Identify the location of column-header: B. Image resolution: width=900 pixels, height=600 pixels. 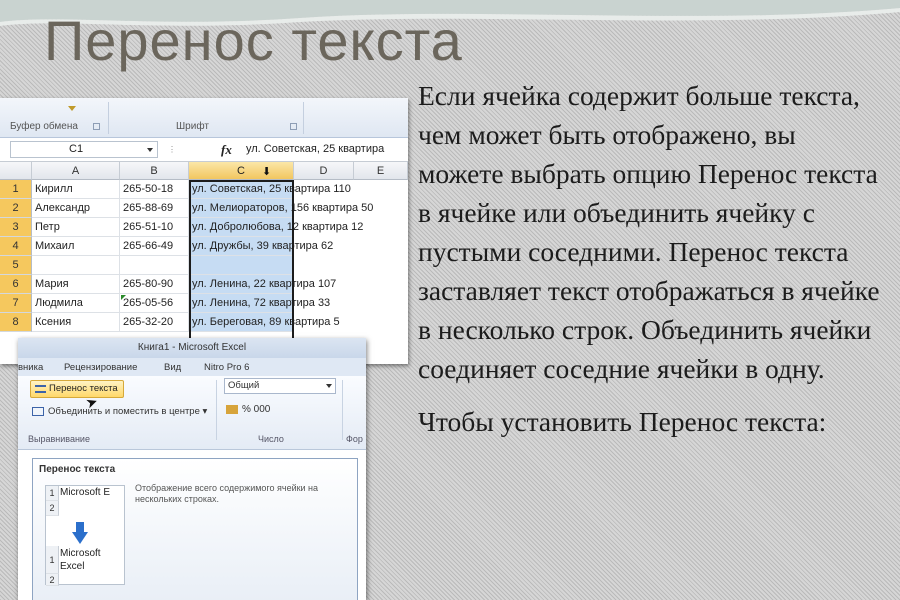
(154, 171).